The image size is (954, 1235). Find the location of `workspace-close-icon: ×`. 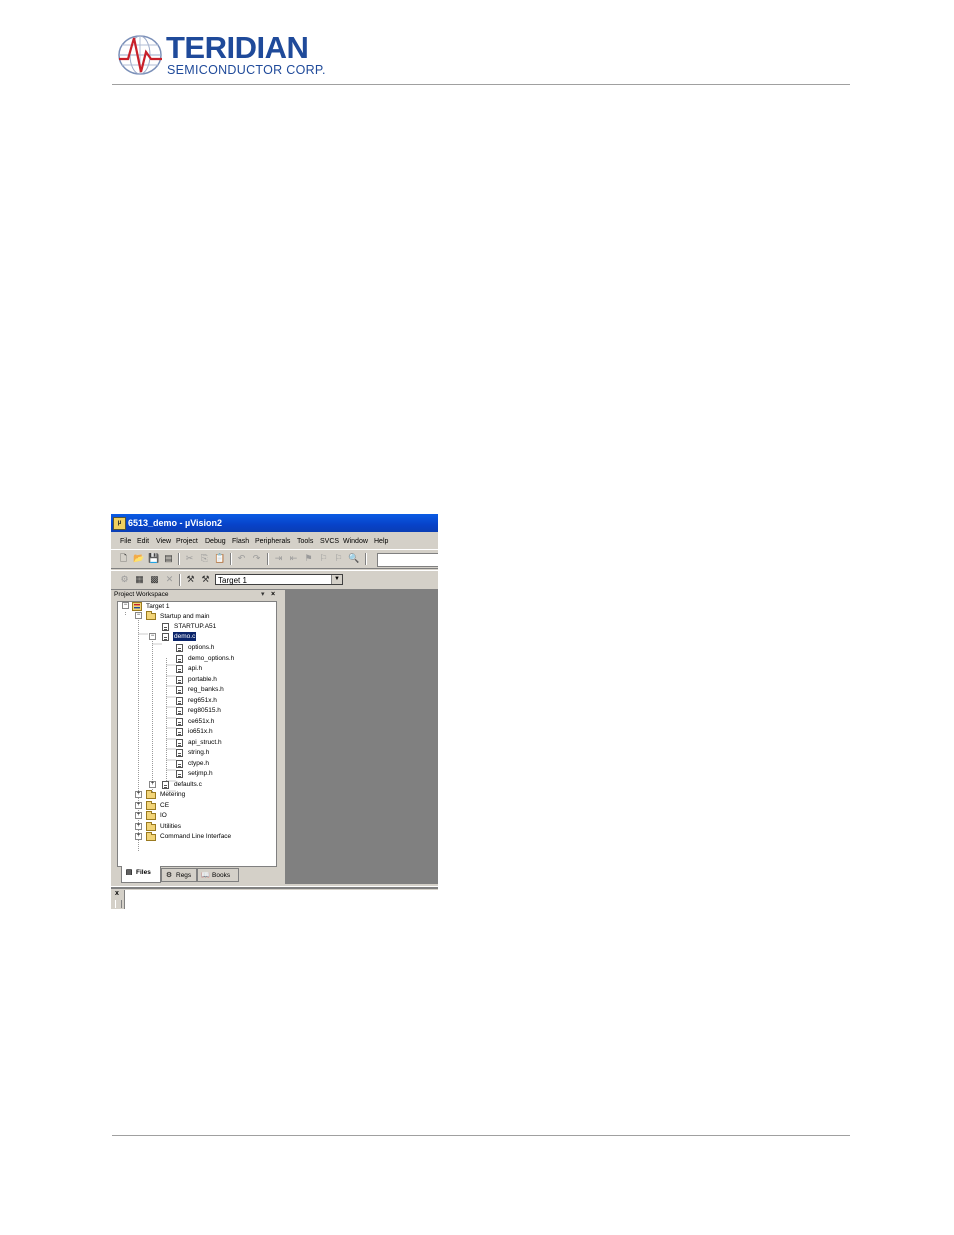

workspace-close-icon: × is located at coordinates (273, 595).